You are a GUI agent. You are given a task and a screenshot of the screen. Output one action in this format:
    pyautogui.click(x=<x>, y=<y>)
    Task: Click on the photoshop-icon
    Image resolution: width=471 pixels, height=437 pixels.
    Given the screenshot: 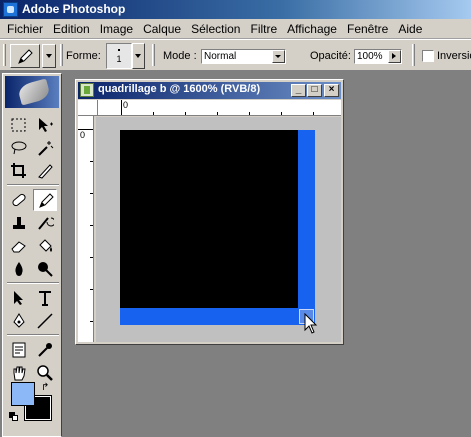 What is the action you would take?
    pyautogui.click(x=10, y=9)
    